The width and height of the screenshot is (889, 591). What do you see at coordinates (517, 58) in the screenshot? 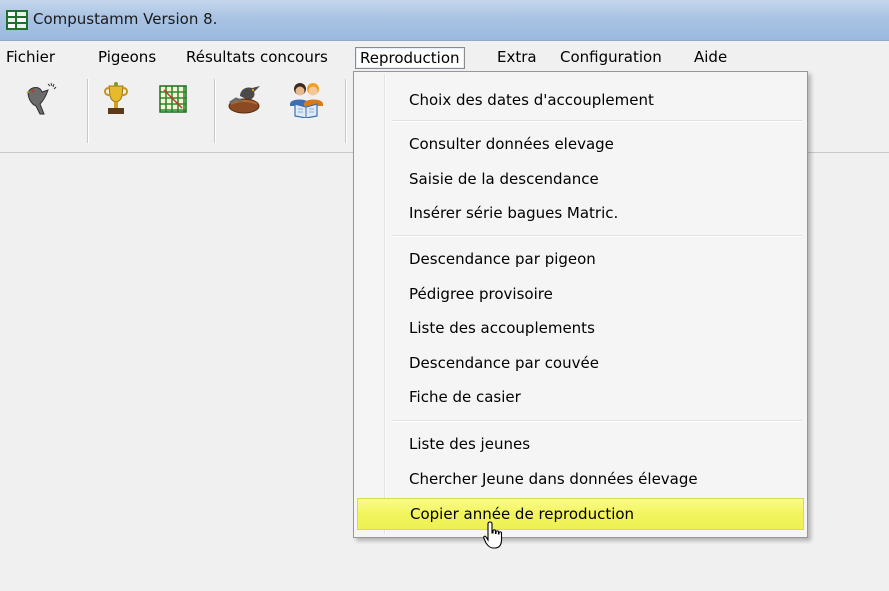
I see `menu-extra: Extra` at bounding box center [517, 58].